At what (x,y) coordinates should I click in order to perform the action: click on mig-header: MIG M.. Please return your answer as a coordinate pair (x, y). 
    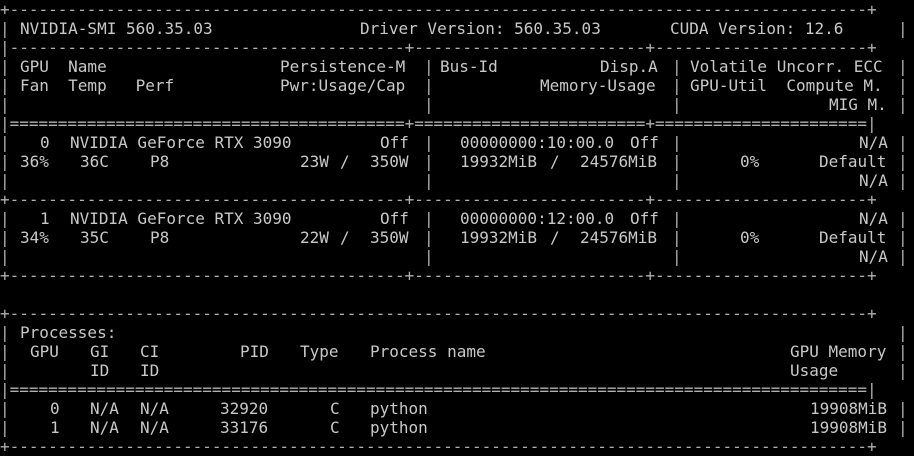
    Looking at the image, I should click on (858, 104).